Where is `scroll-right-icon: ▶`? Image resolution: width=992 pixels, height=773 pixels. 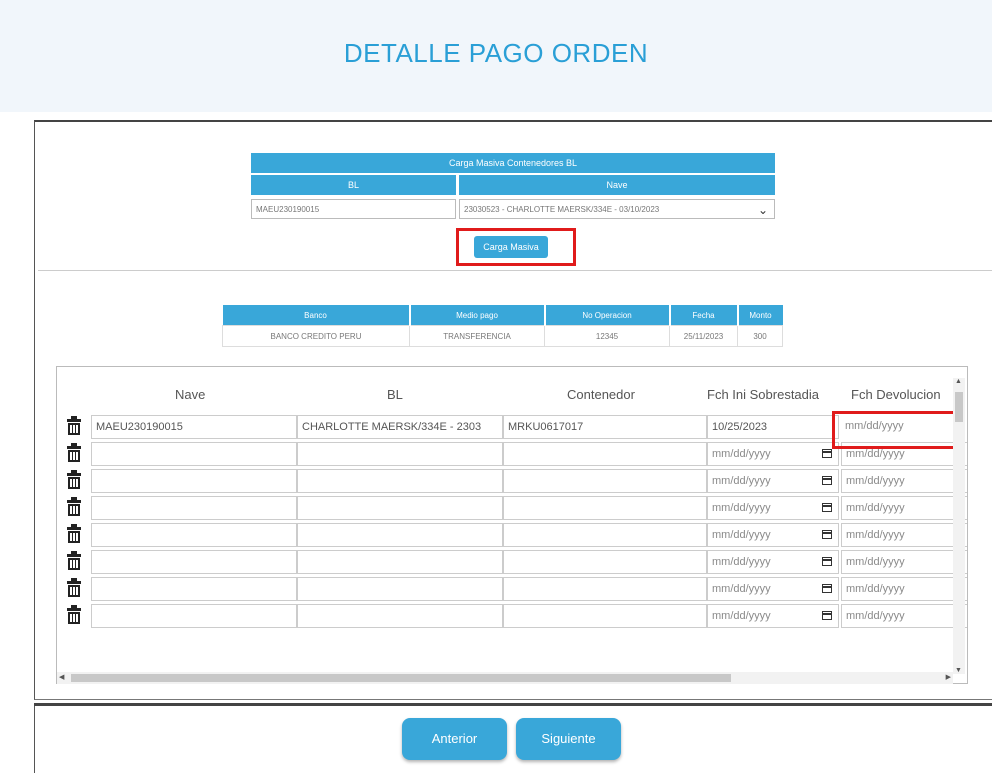
scroll-right-icon: ▶ is located at coordinates (948, 677).